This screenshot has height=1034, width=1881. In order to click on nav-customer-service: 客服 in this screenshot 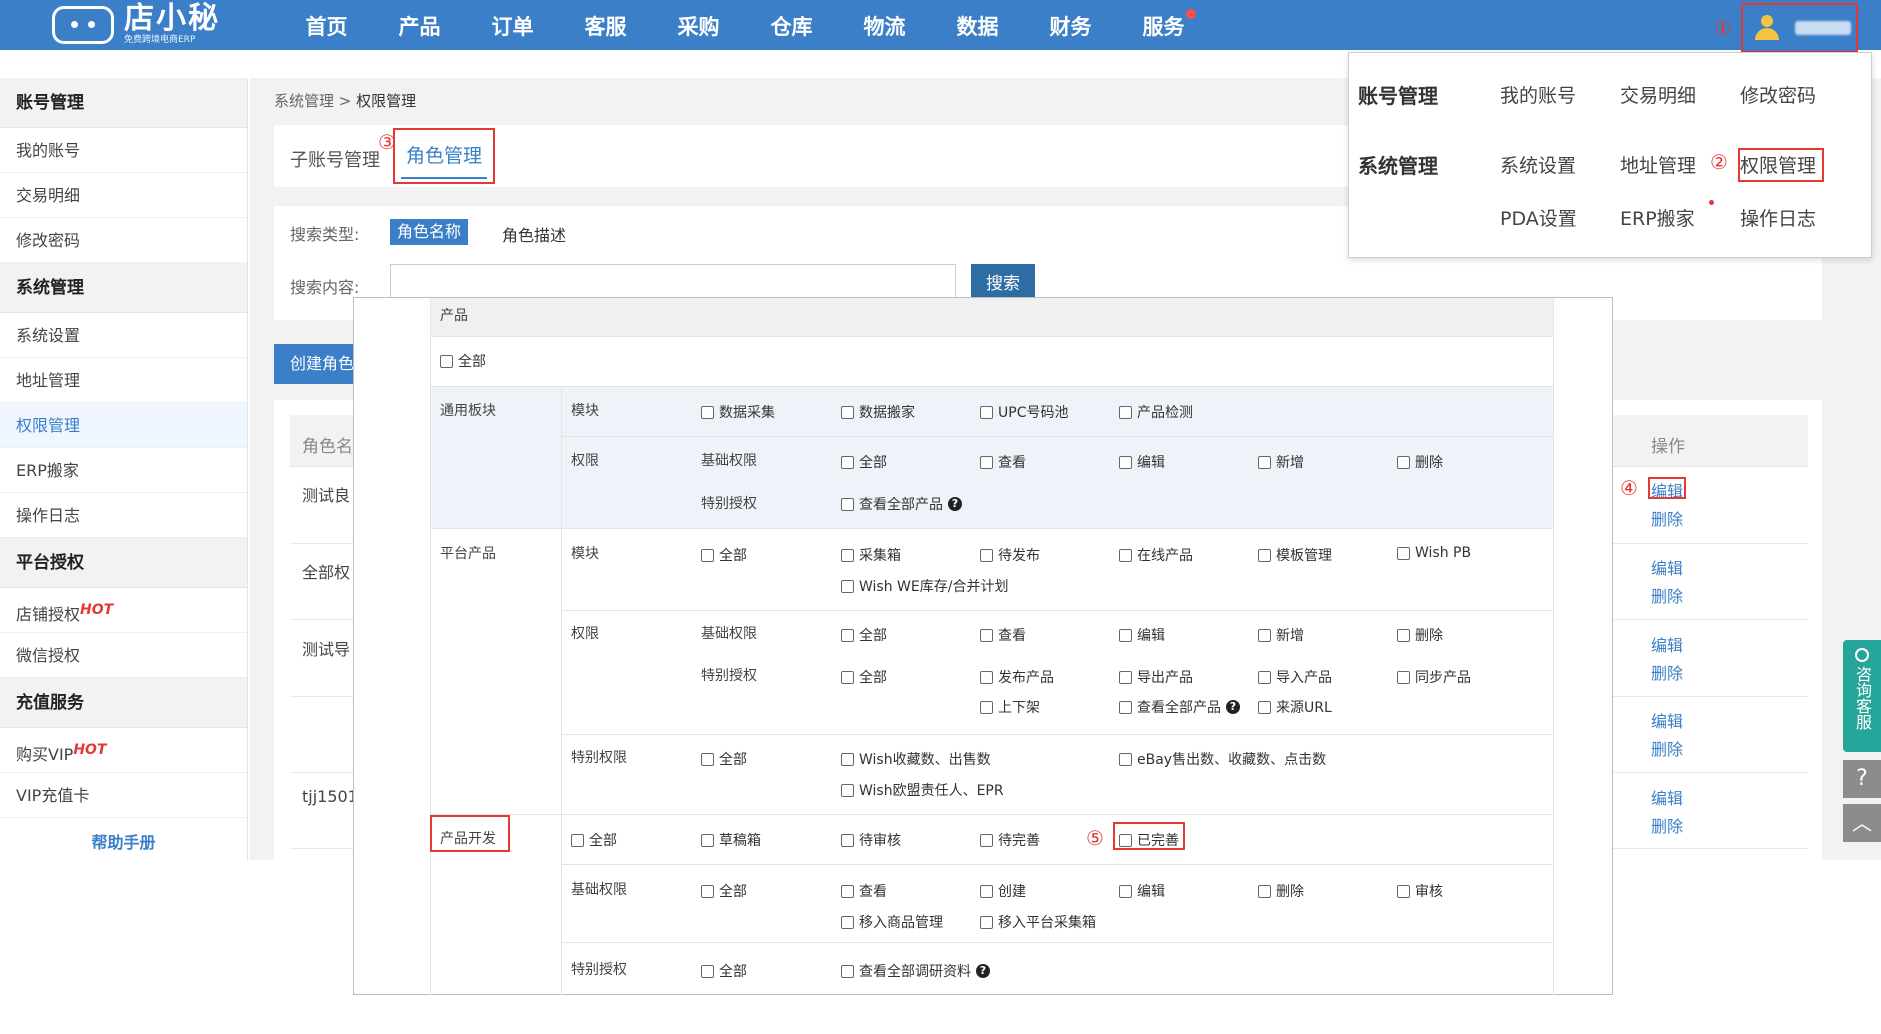, I will do `click(605, 25)`.